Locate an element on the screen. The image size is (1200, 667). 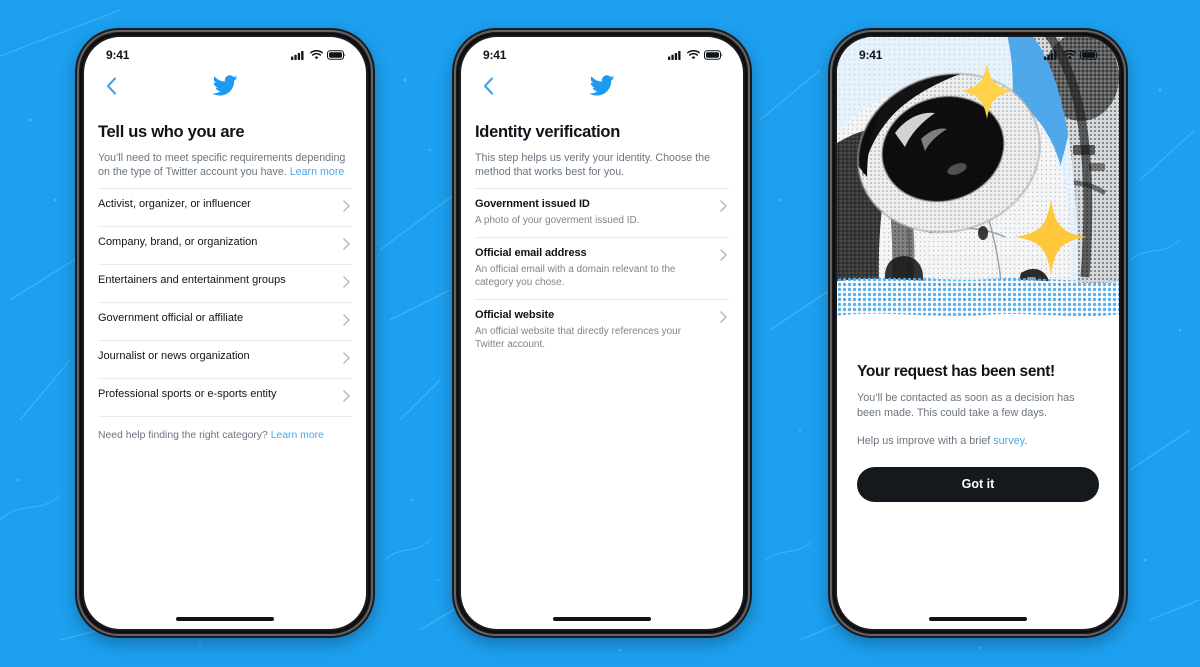
list-item-company: Company, brand, or organization is located at coordinates (225, 246).